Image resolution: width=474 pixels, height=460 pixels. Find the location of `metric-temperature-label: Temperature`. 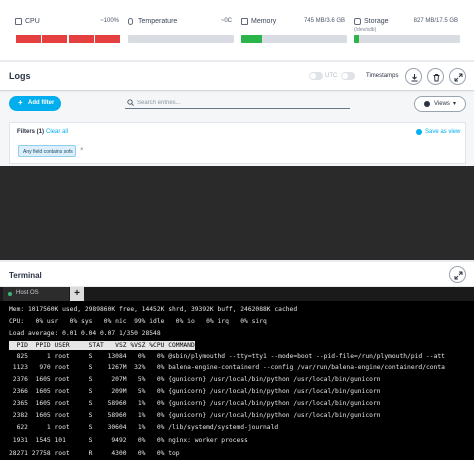

metric-temperature-label: Temperature is located at coordinates (158, 21).